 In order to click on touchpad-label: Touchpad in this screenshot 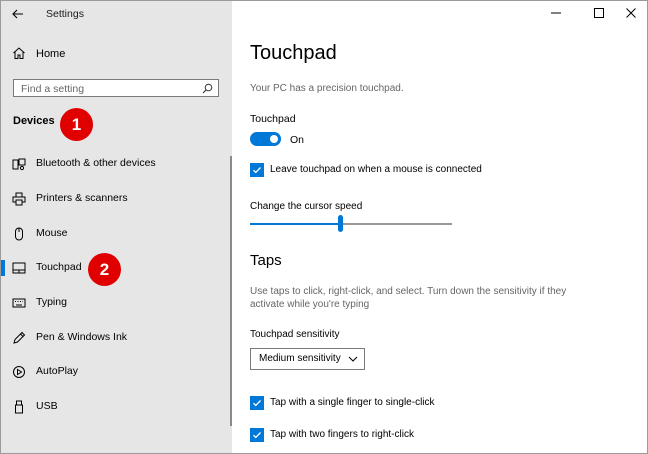, I will do `click(273, 119)`.